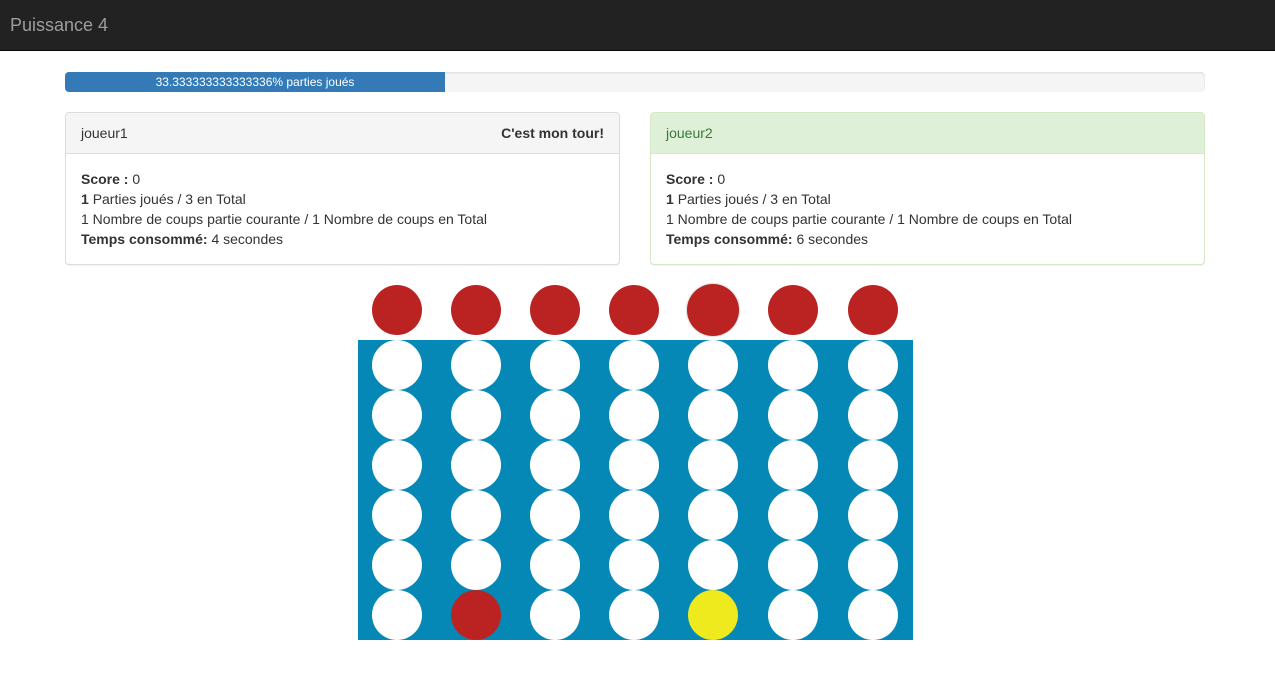 The width and height of the screenshot is (1275, 683). Describe the element at coordinates (85, 199) in the screenshot. I see `player1-games-played: 1` at that location.